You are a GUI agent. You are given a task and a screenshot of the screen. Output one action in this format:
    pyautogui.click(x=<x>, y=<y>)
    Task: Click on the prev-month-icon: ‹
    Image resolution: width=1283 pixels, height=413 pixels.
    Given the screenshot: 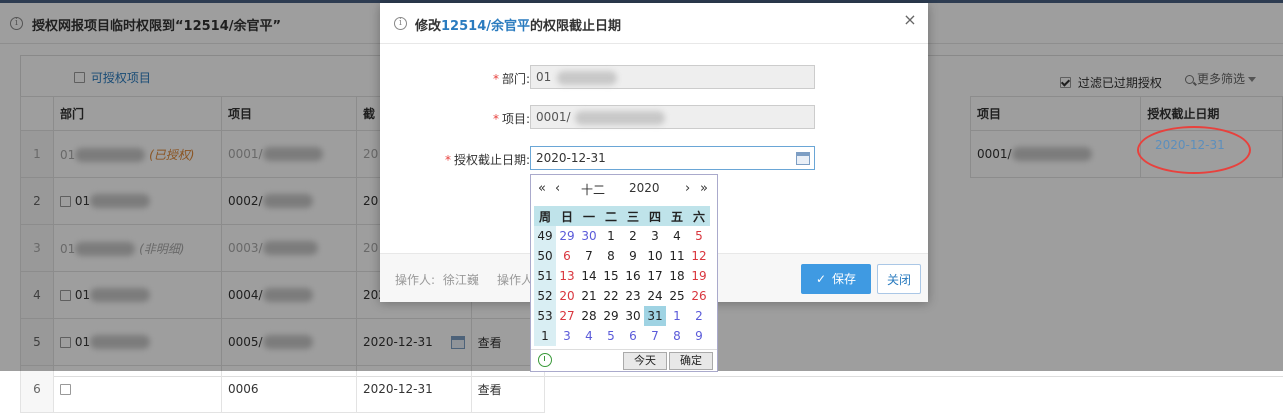 What is the action you would take?
    pyautogui.click(x=557, y=188)
    